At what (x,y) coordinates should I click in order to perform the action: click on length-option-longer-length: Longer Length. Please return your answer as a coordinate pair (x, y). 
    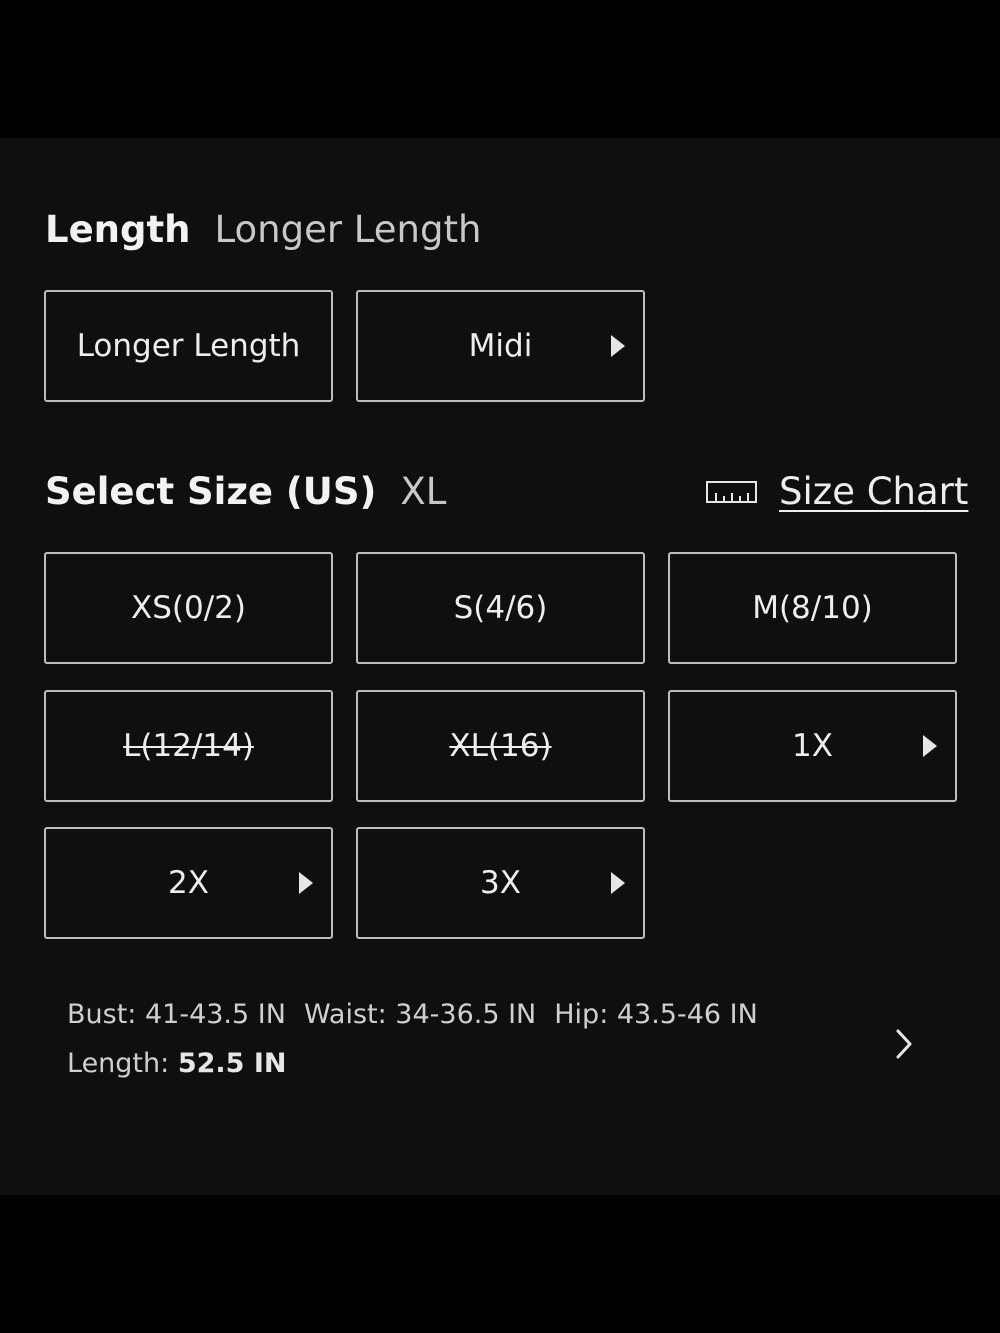
    Looking at the image, I should click on (188, 346).